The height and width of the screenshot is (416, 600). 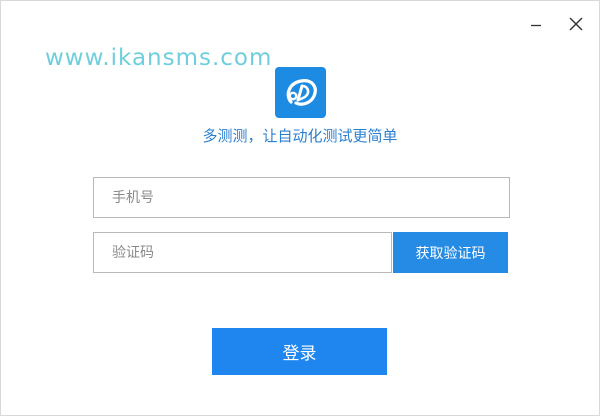 I want to click on get-code-label: 获取验证码, so click(x=450, y=253).